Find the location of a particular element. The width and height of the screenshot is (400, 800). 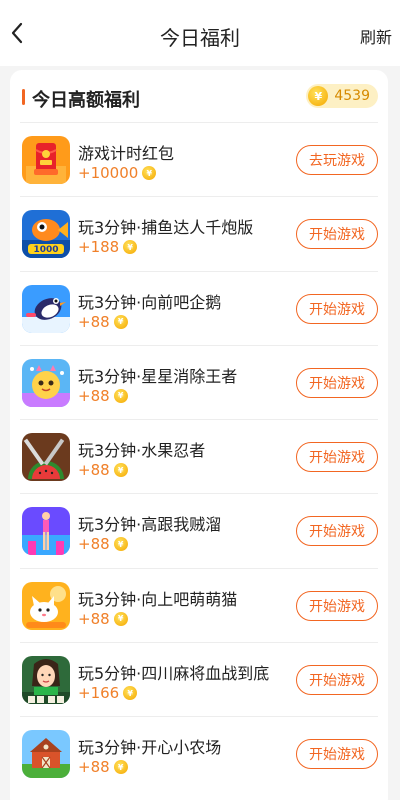

list-item: 玩3分钟·水果忍者 +88 ¥ 开始游戏 is located at coordinates (199, 456).